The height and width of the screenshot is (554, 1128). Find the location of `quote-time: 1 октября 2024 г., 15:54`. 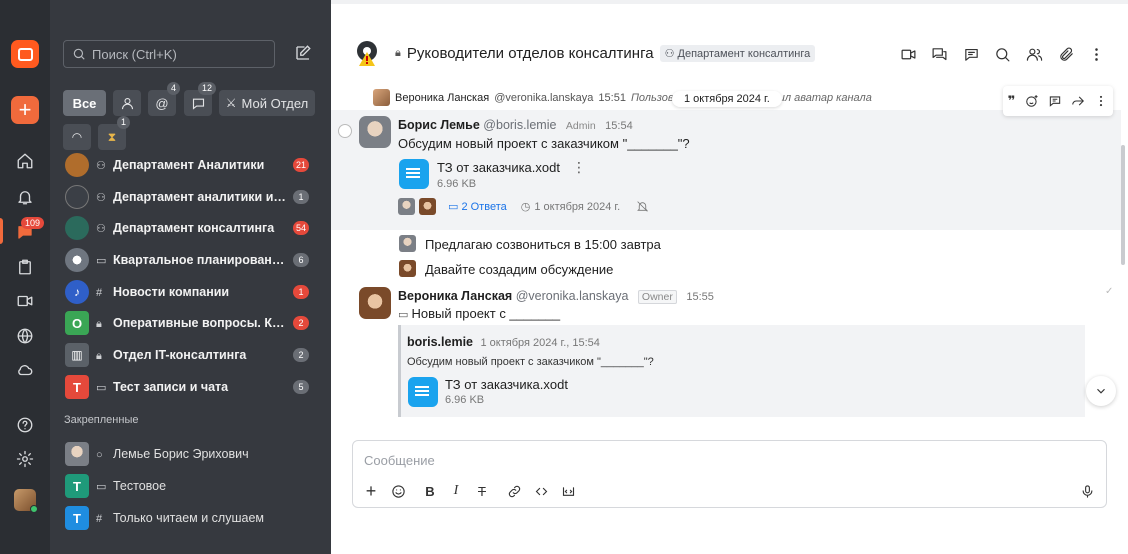

quote-time: 1 октября 2024 г., 15:54 is located at coordinates (540, 343).